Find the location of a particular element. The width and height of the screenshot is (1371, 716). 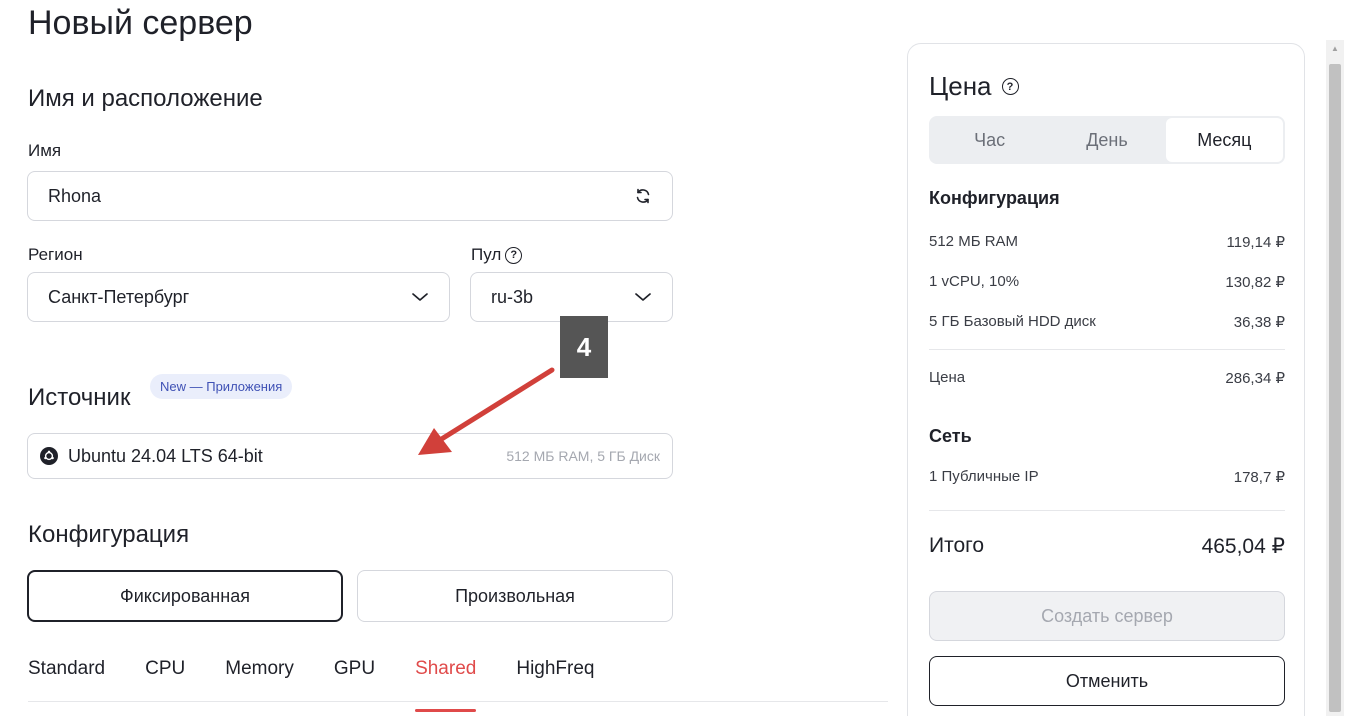

create-server-button: Создать сервер is located at coordinates (1107, 616).